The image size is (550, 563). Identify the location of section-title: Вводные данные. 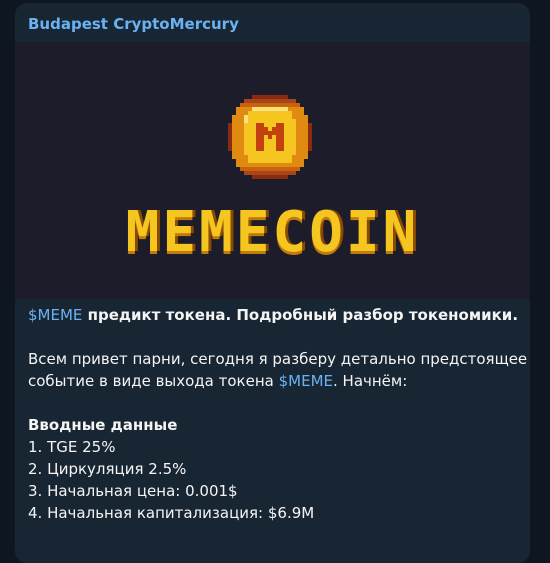
(103, 425).